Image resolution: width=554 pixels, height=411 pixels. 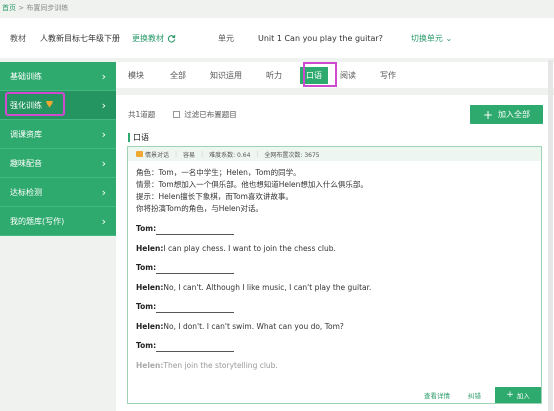 I want to click on filter-checkbox, so click(x=177, y=114).